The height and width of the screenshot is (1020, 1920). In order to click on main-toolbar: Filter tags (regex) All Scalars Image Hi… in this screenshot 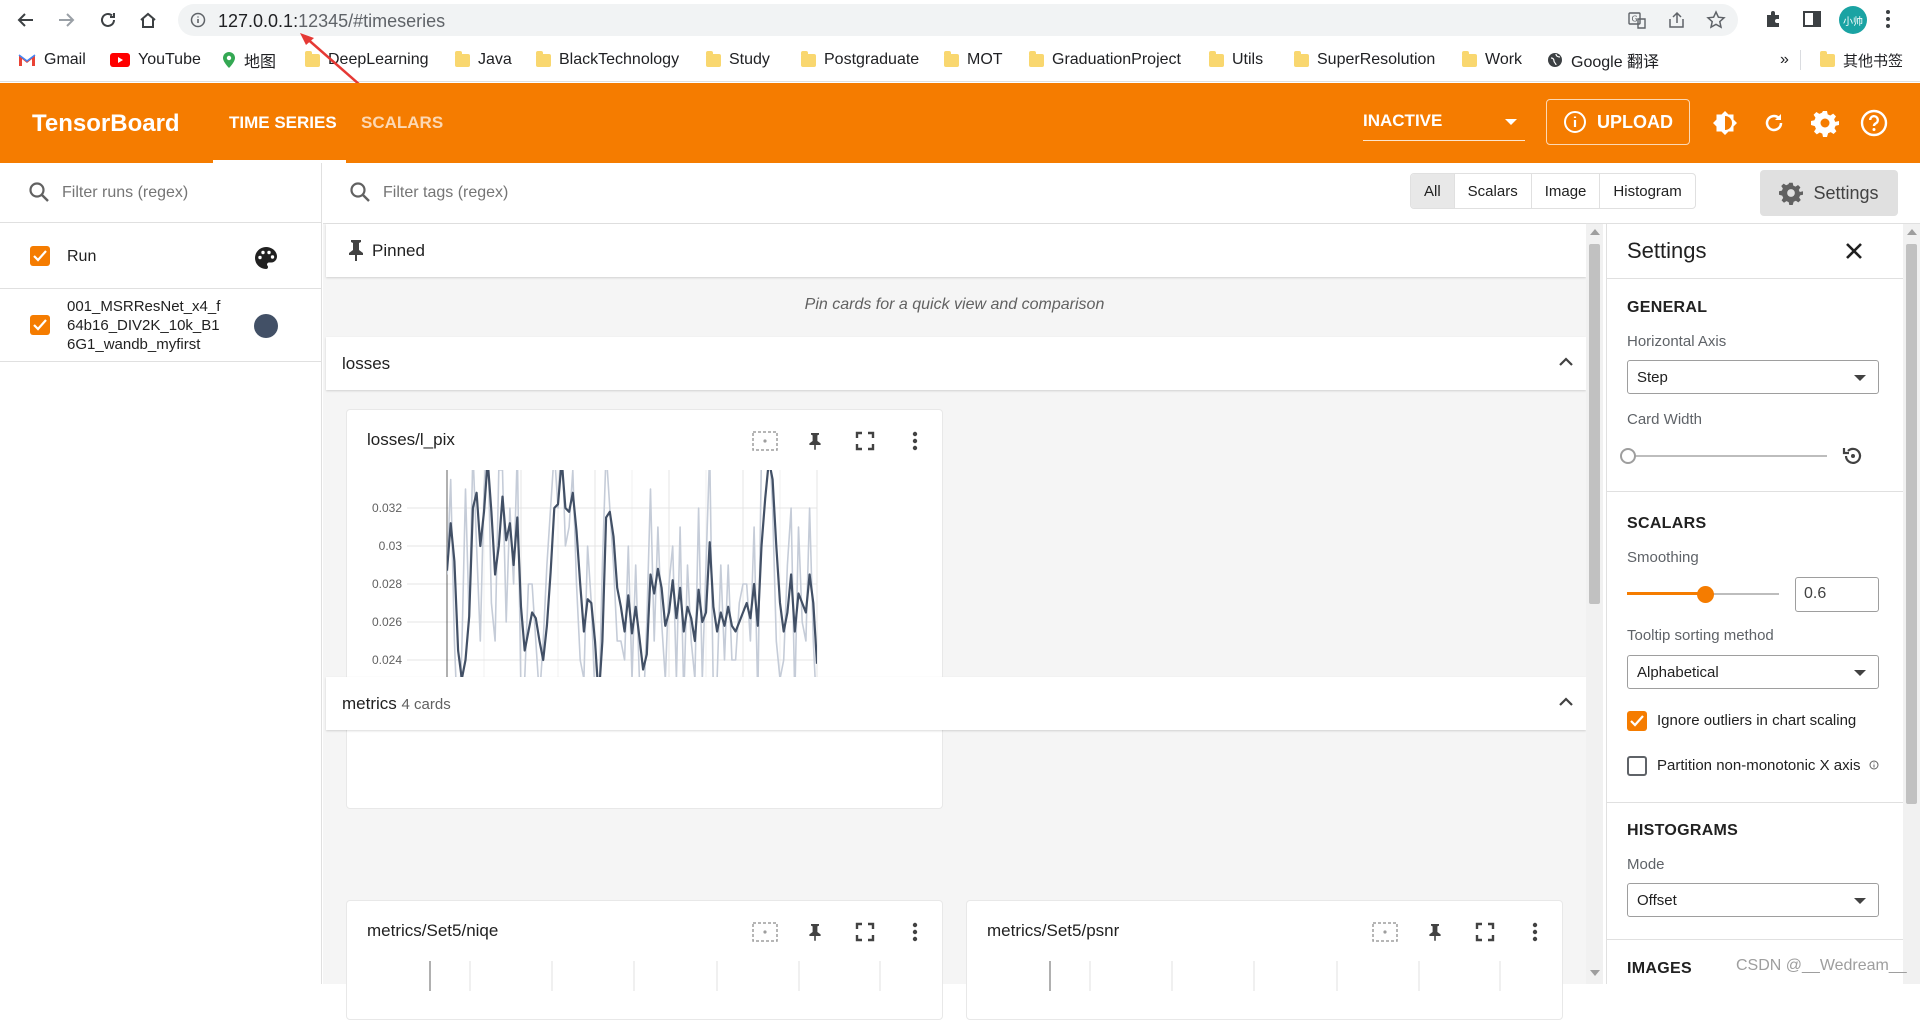, I will do `click(1121, 193)`.